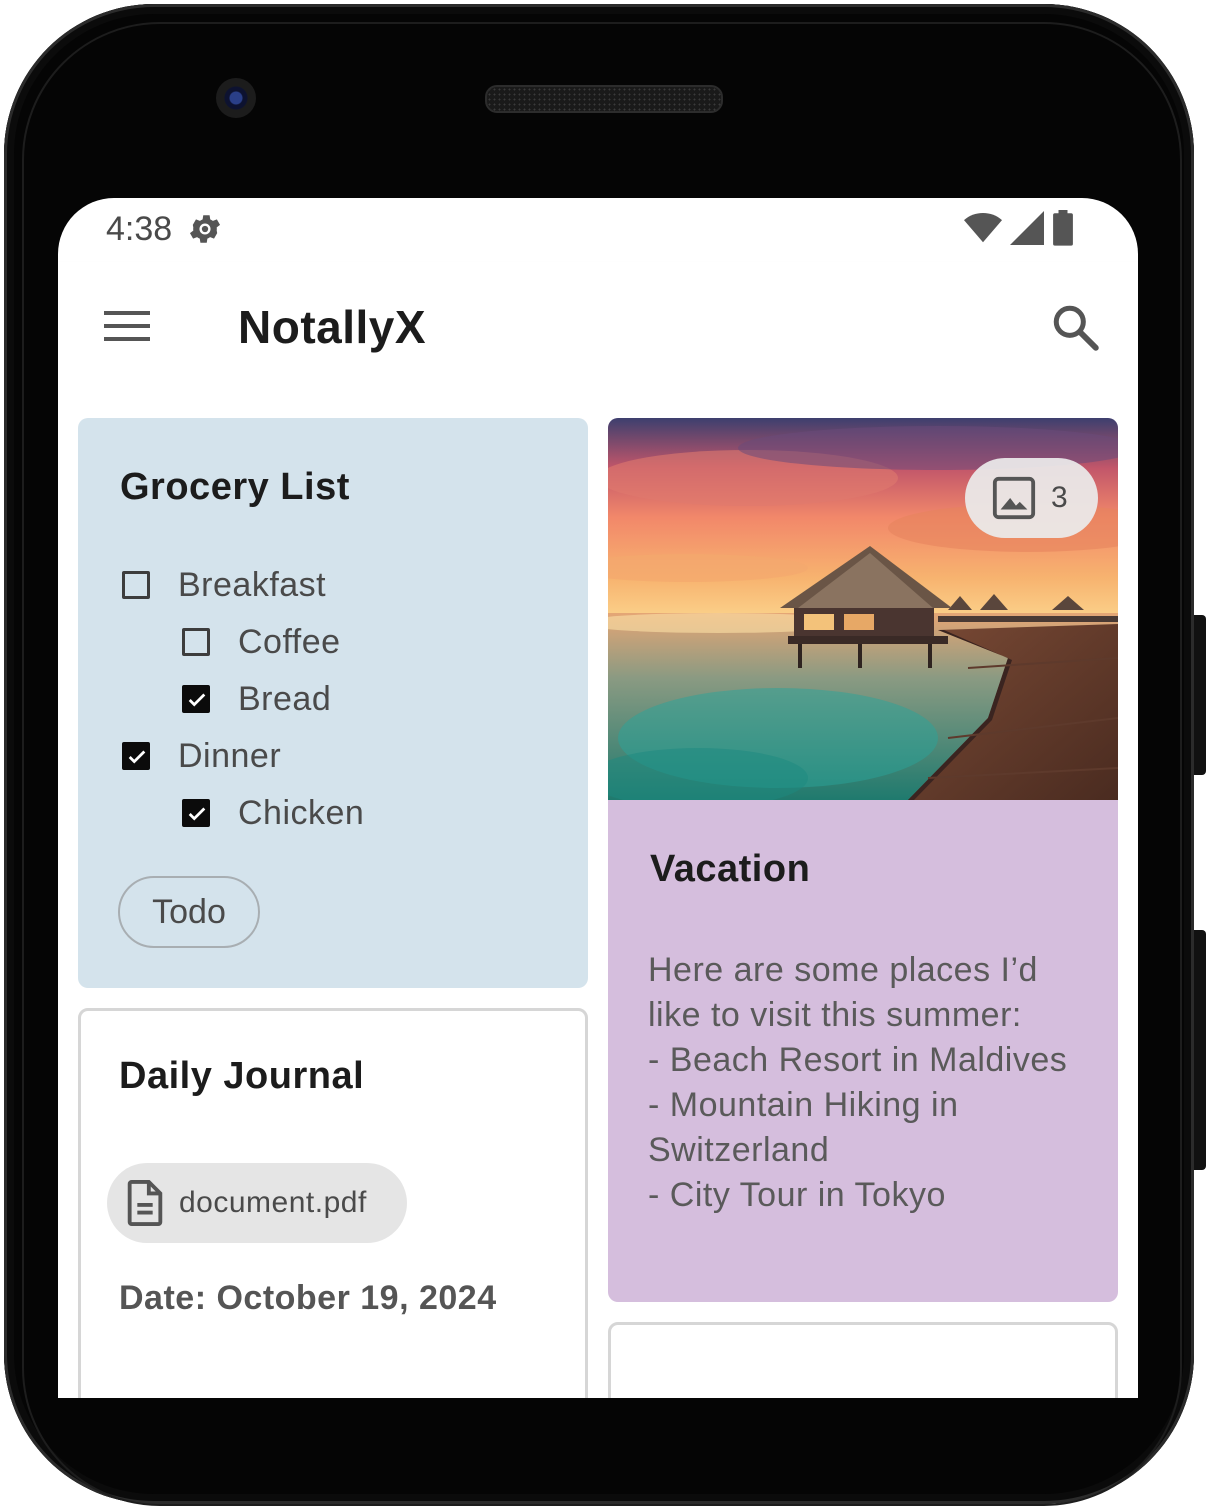  What do you see at coordinates (242, 1076) in the screenshot?
I see `note-title: Daily Journal` at bounding box center [242, 1076].